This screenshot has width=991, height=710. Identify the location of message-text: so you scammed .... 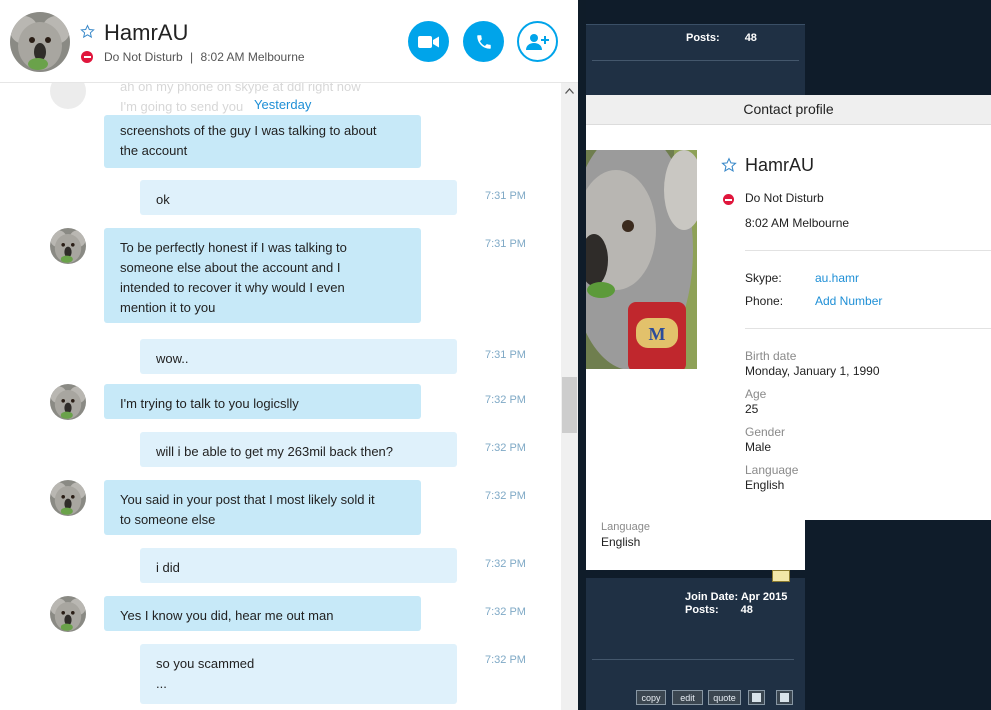
(205, 673).